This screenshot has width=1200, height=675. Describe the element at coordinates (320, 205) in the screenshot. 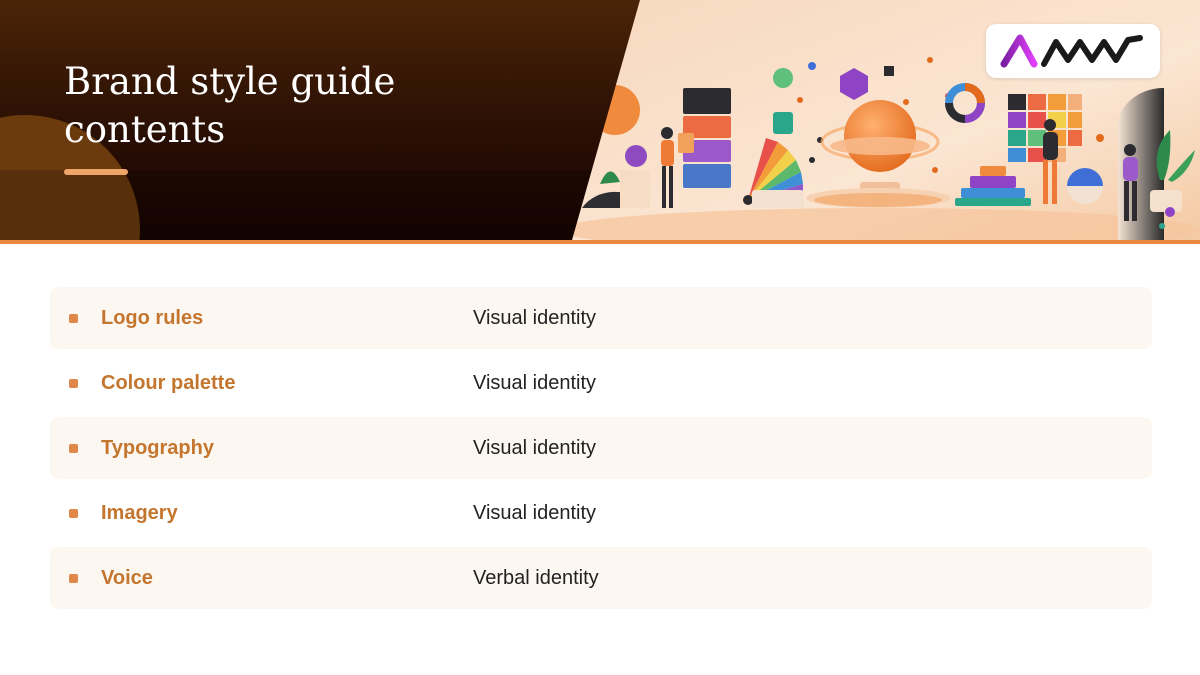

I see `decorative-shade` at that location.